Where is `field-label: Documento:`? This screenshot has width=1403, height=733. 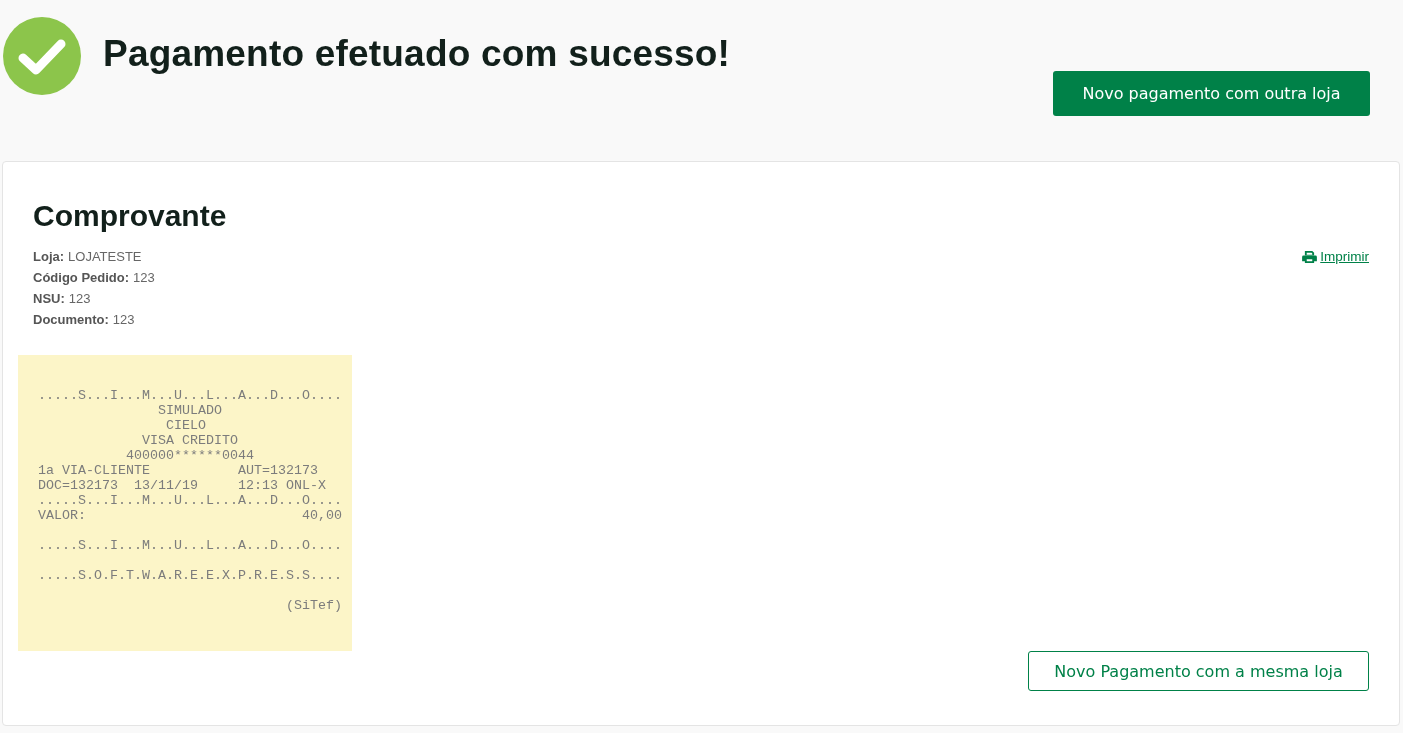
field-label: Documento: is located at coordinates (71, 319).